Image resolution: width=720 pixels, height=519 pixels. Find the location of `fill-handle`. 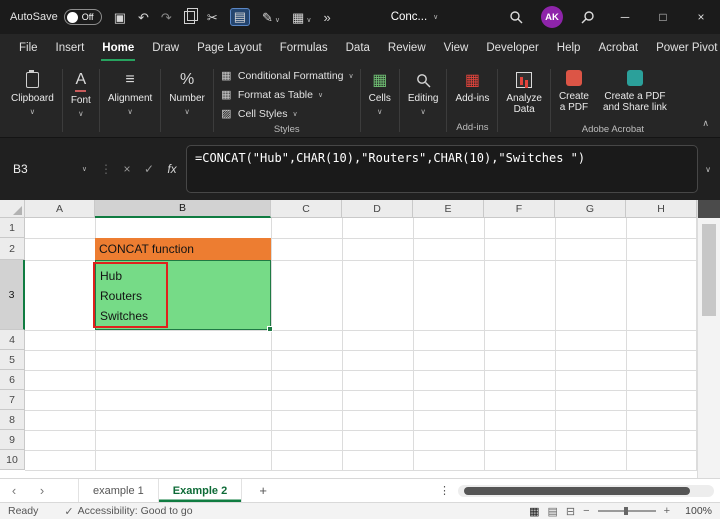

fill-handle is located at coordinates (270, 329).